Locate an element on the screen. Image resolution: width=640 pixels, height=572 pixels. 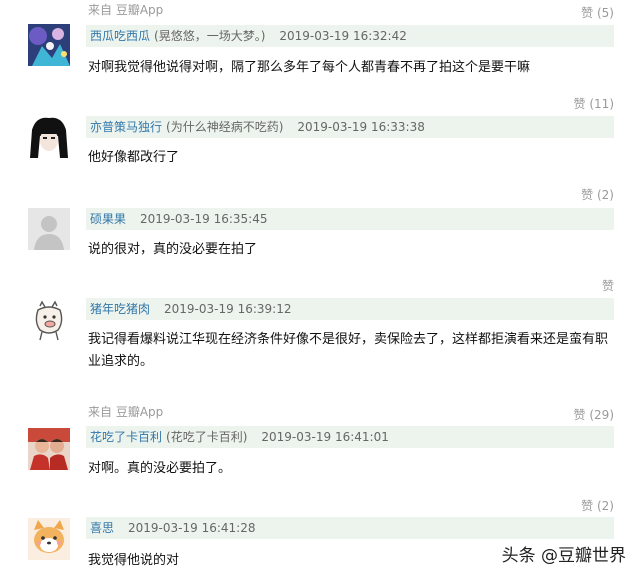
comment-time: 2019-03-19 16:35:45 is located at coordinates (204, 219).